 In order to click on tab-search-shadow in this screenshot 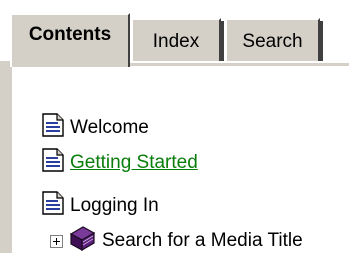, I will do `click(321, 41)`.